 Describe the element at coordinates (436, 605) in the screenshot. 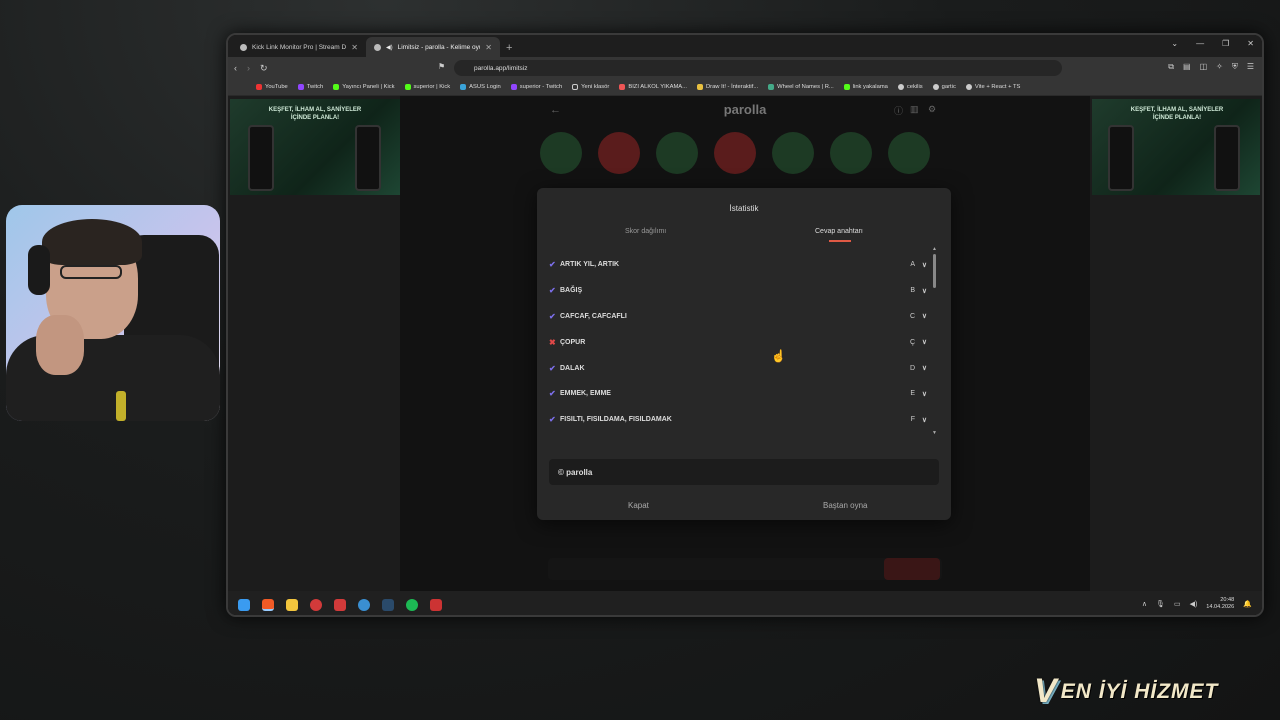

I see `app-grid-icon` at that location.